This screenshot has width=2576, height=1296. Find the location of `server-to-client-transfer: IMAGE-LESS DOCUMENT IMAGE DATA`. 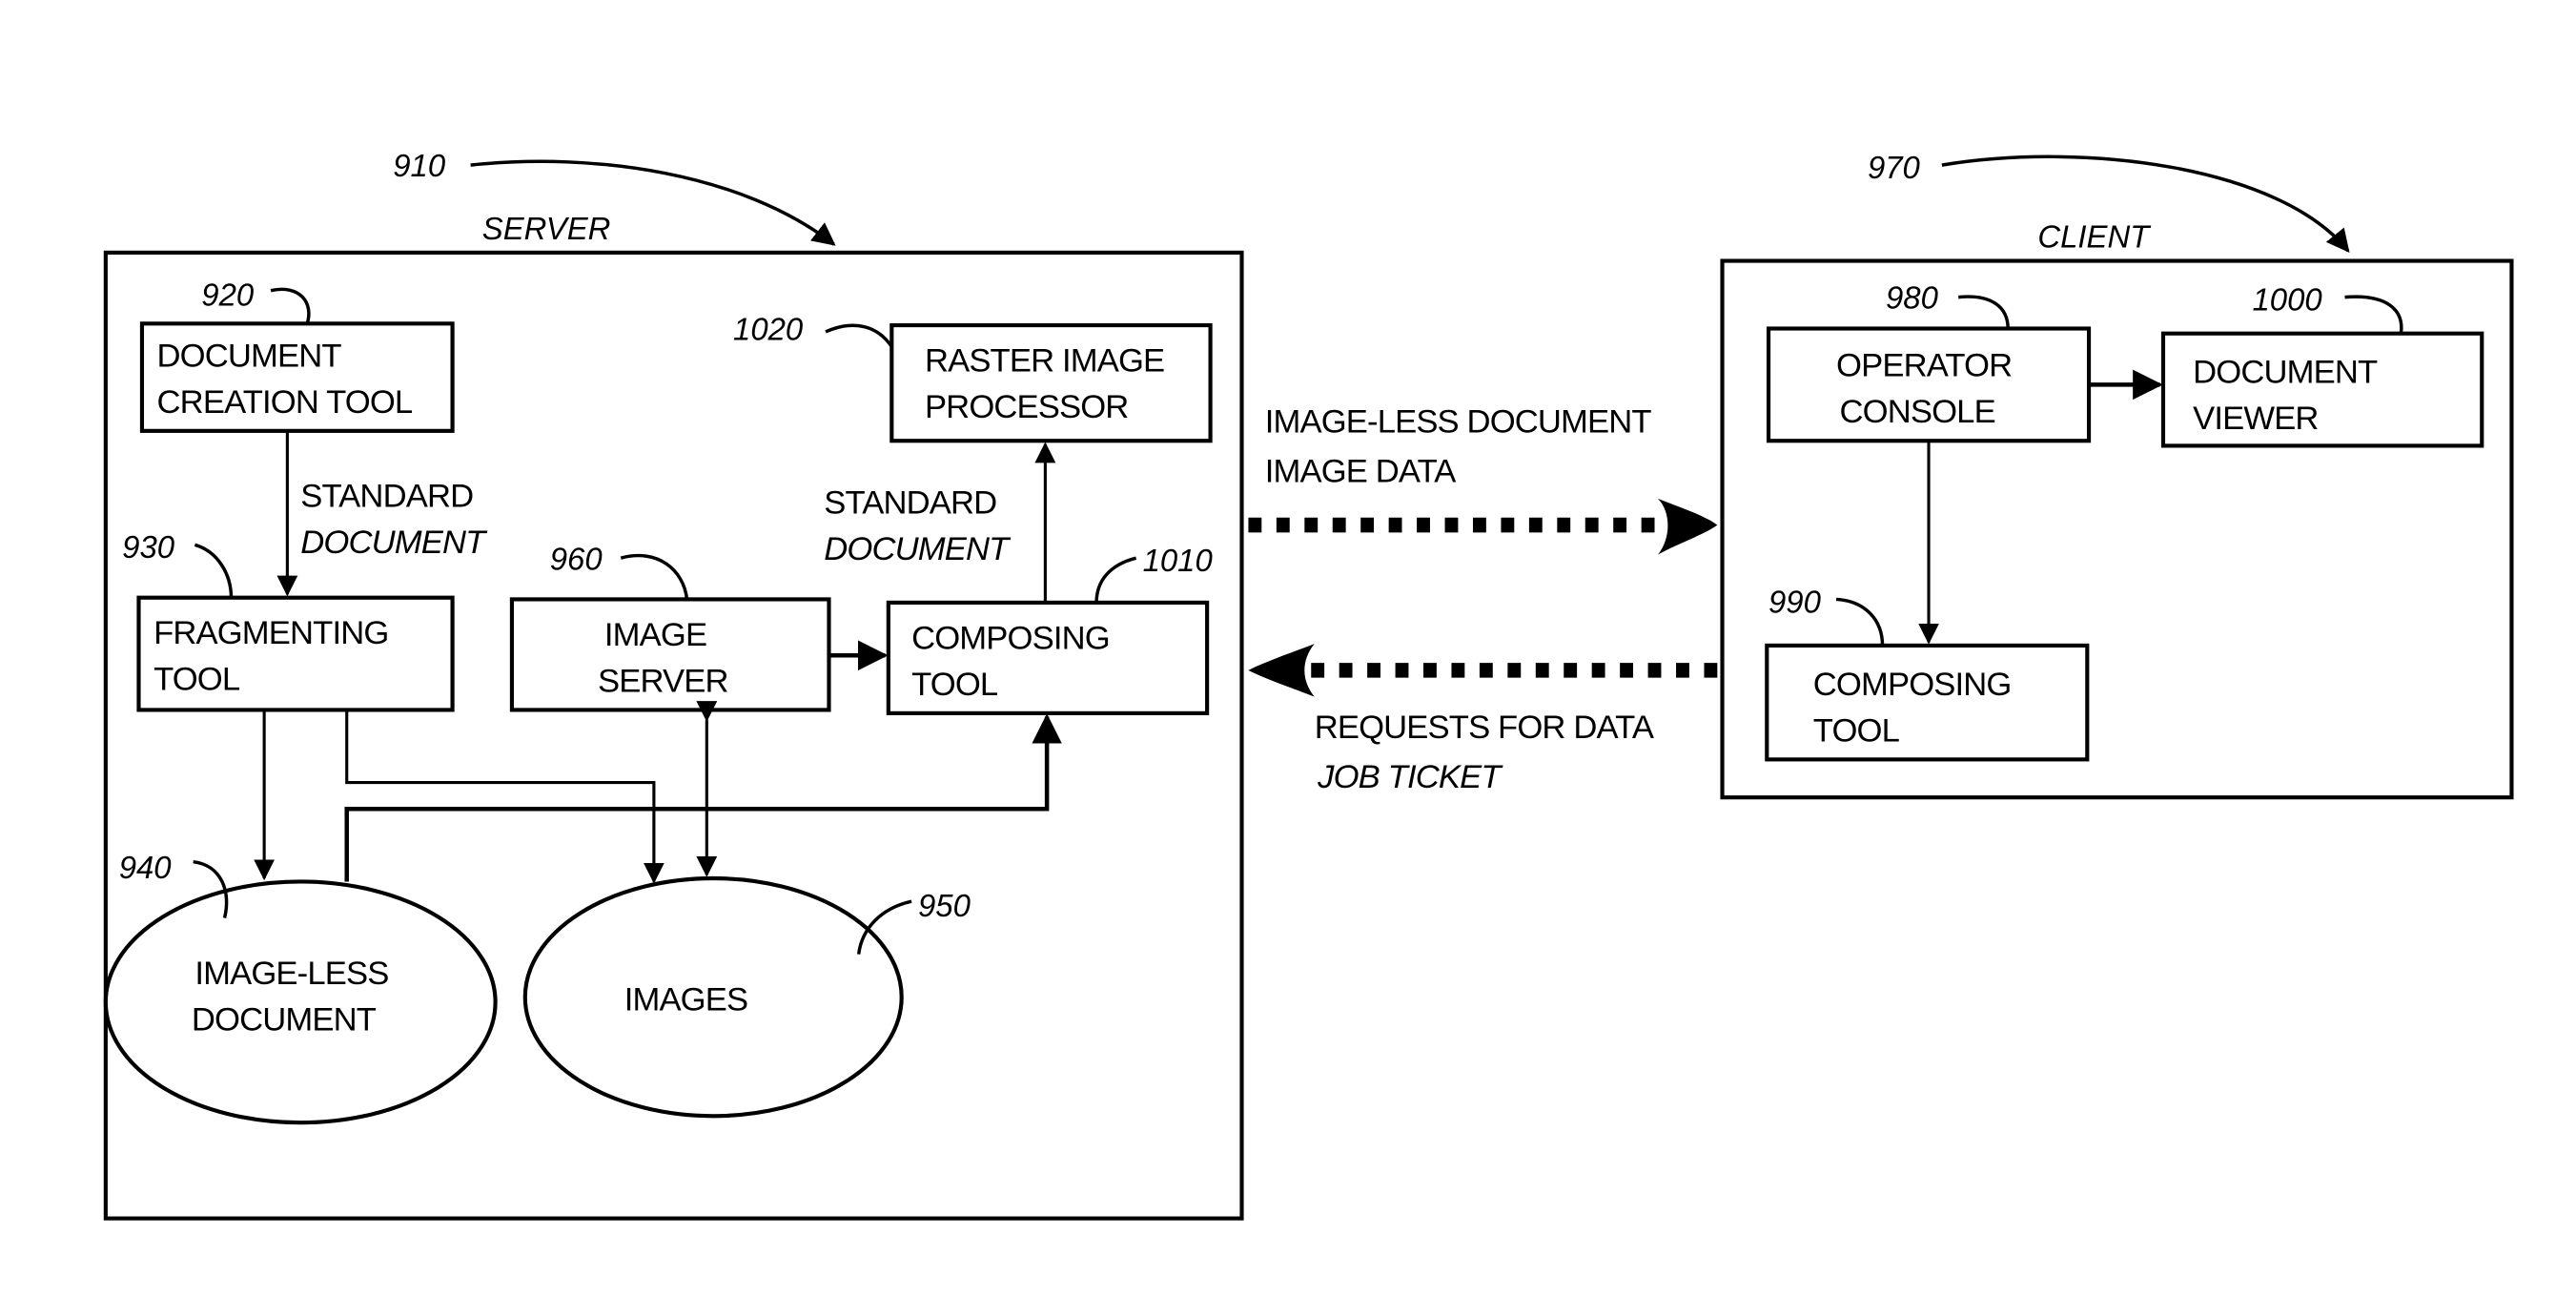

server-to-client-transfer: IMAGE-LESS DOCUMENT IMAGE DATA is located at coordinates (1483, 480).